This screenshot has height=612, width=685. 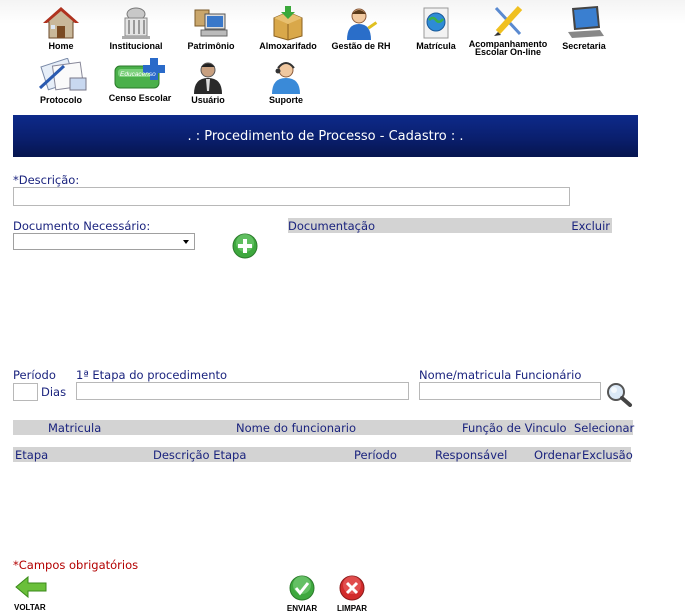 What do you see at coordinates (352, 588) in the screenshot?
I see `close-icon` at bounding box center [352, 588].